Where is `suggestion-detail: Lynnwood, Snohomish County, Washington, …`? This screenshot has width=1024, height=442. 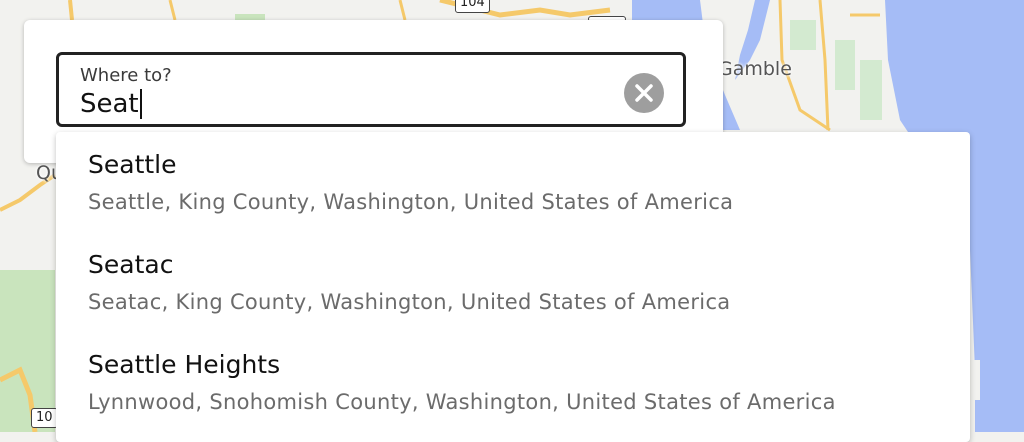 suggestion-detail: Lynnwood, Snohomish County, Washington, … is located at coordinates (462, 402).